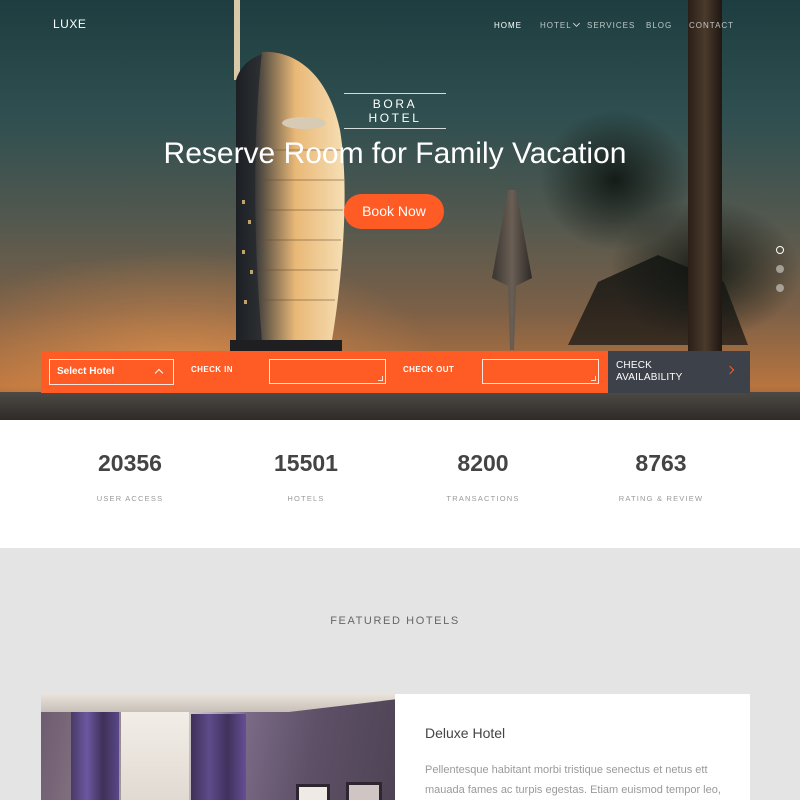 Image resolution: width=800 pixels, height=800 pixels. What do you see at coordinates (483, 498) in the screenshot?
I see `stat-label: TRANSACTIONS` at bounding box center [483, 498].